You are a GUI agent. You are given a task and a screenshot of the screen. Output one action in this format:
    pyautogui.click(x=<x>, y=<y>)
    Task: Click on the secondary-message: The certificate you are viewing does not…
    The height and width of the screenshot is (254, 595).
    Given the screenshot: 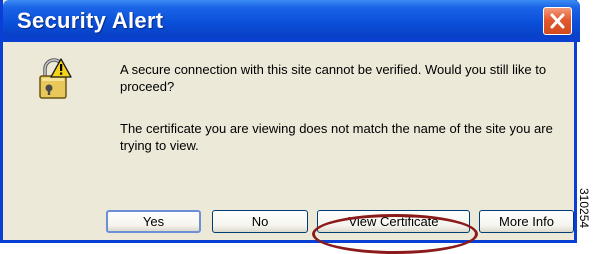 What is the action you would take?
    pyautogui.click(x=336, y=137)
    